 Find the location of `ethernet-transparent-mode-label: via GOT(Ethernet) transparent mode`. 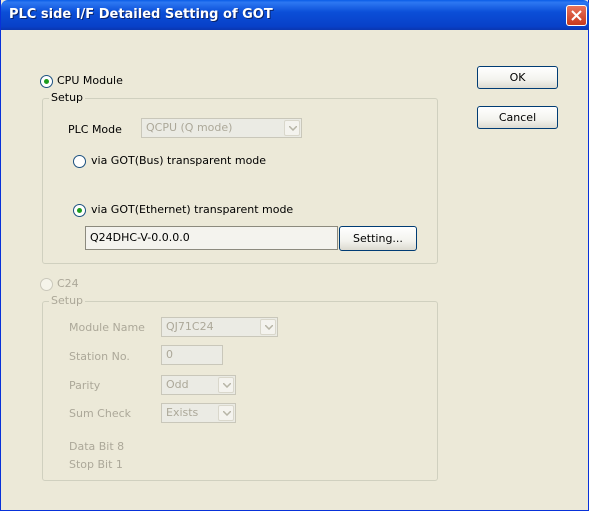

ethernet-transparent-mode-label: via GOT(Ethernet) transparent mode is located at coordinates (192, 209).